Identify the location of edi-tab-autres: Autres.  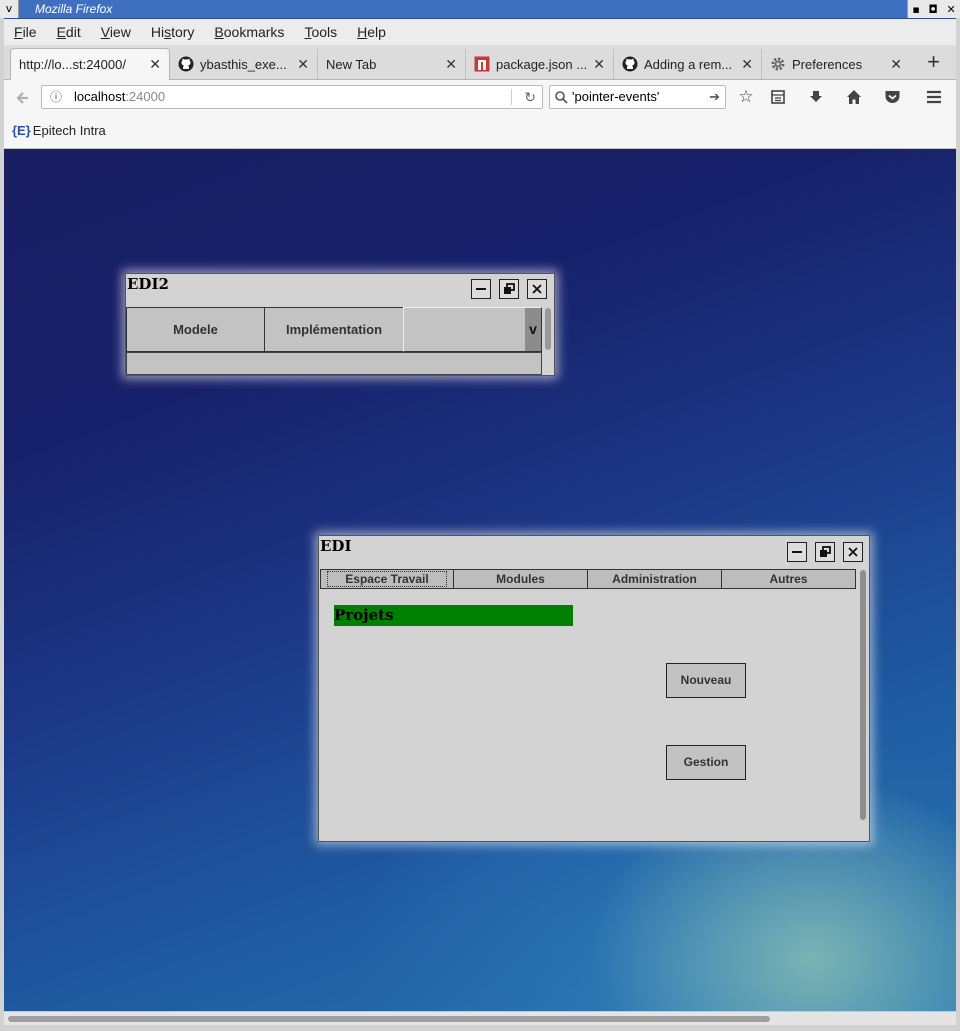
(788, 579).